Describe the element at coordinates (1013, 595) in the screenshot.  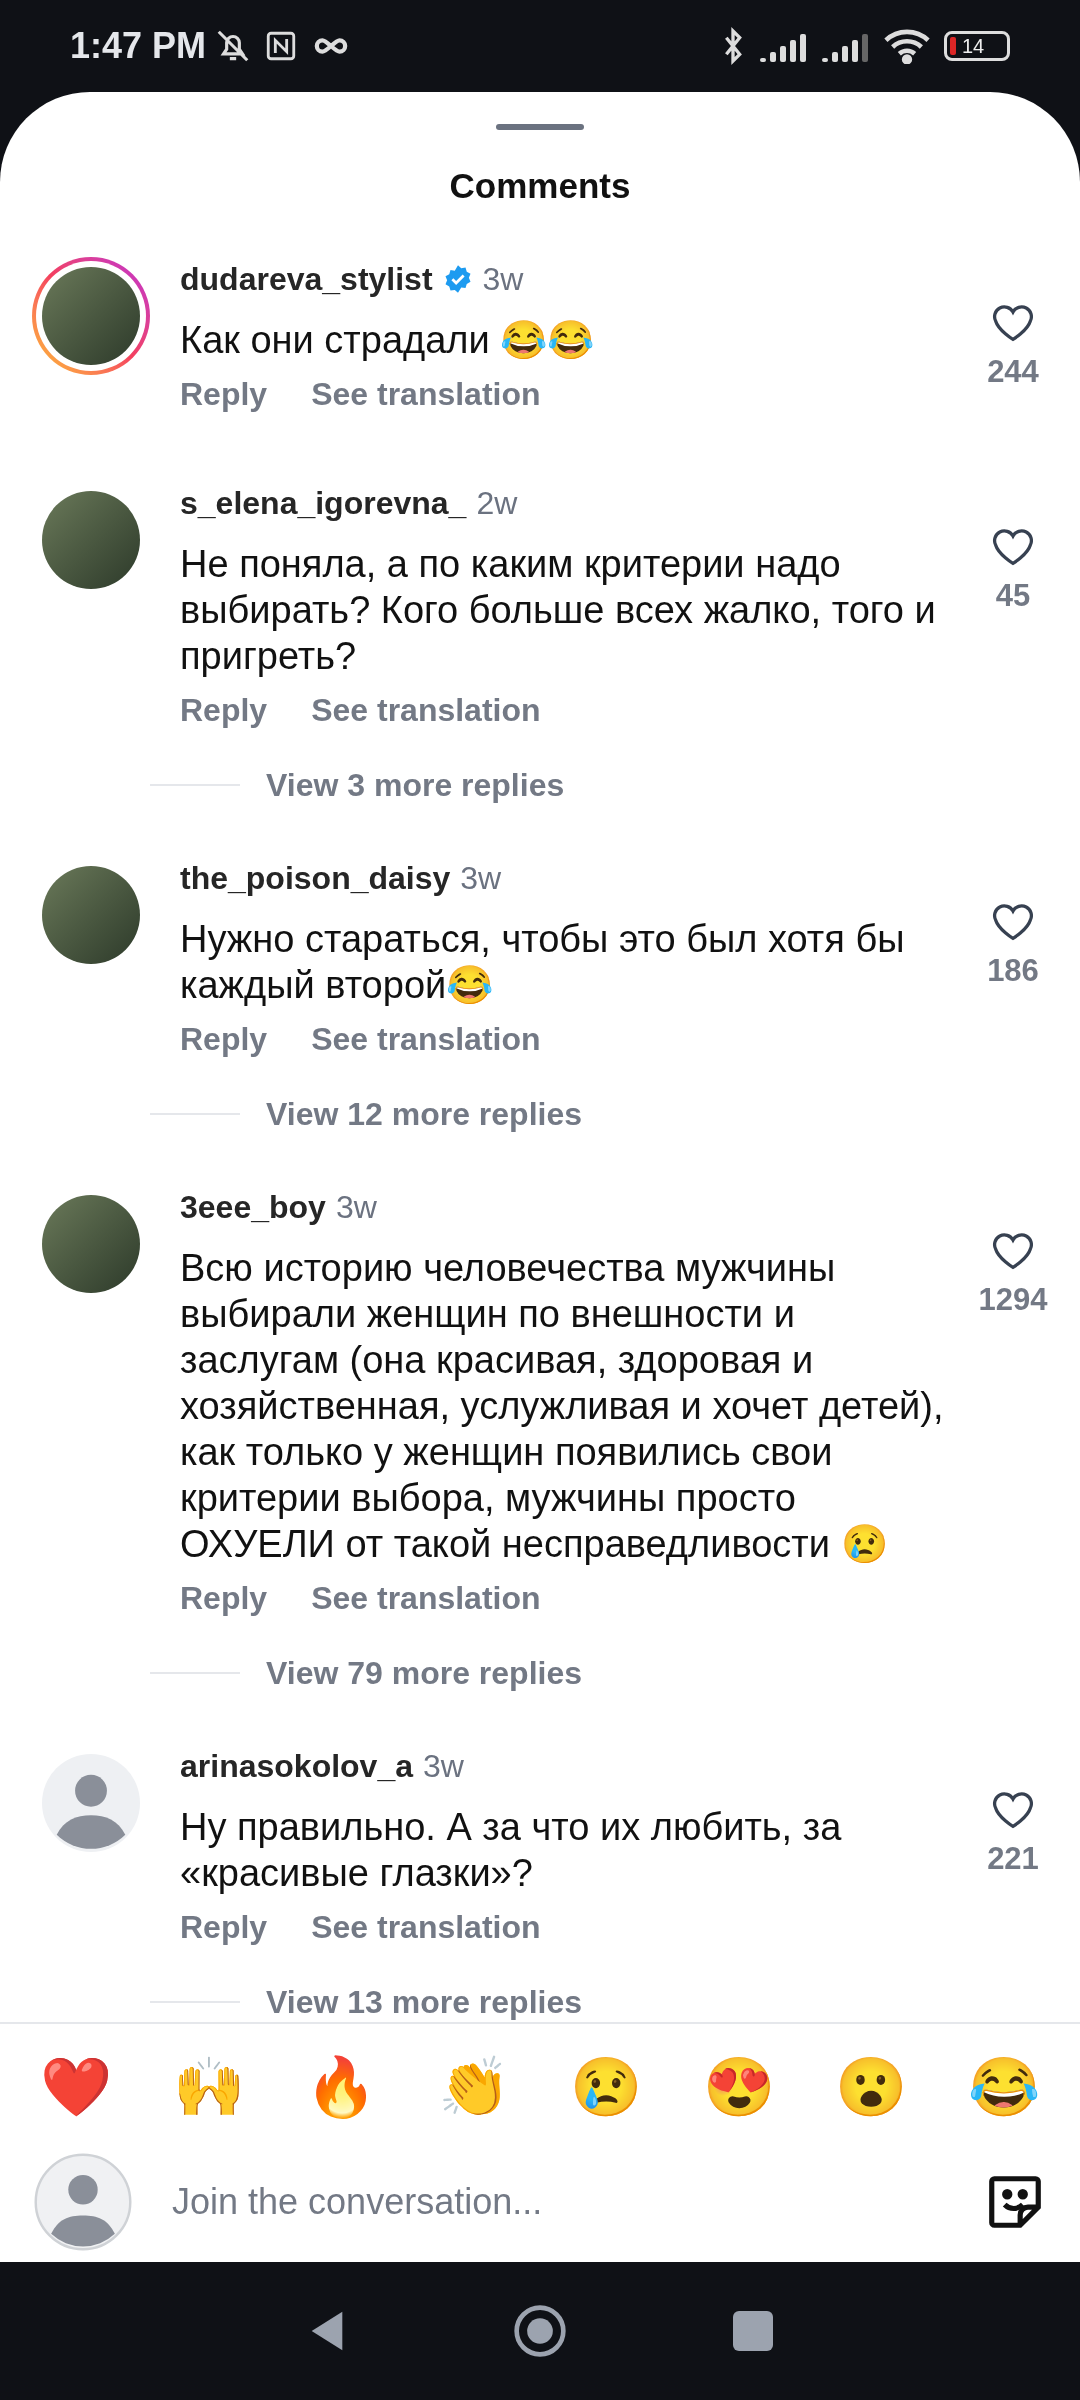
I see `like-count: 45` at that location.